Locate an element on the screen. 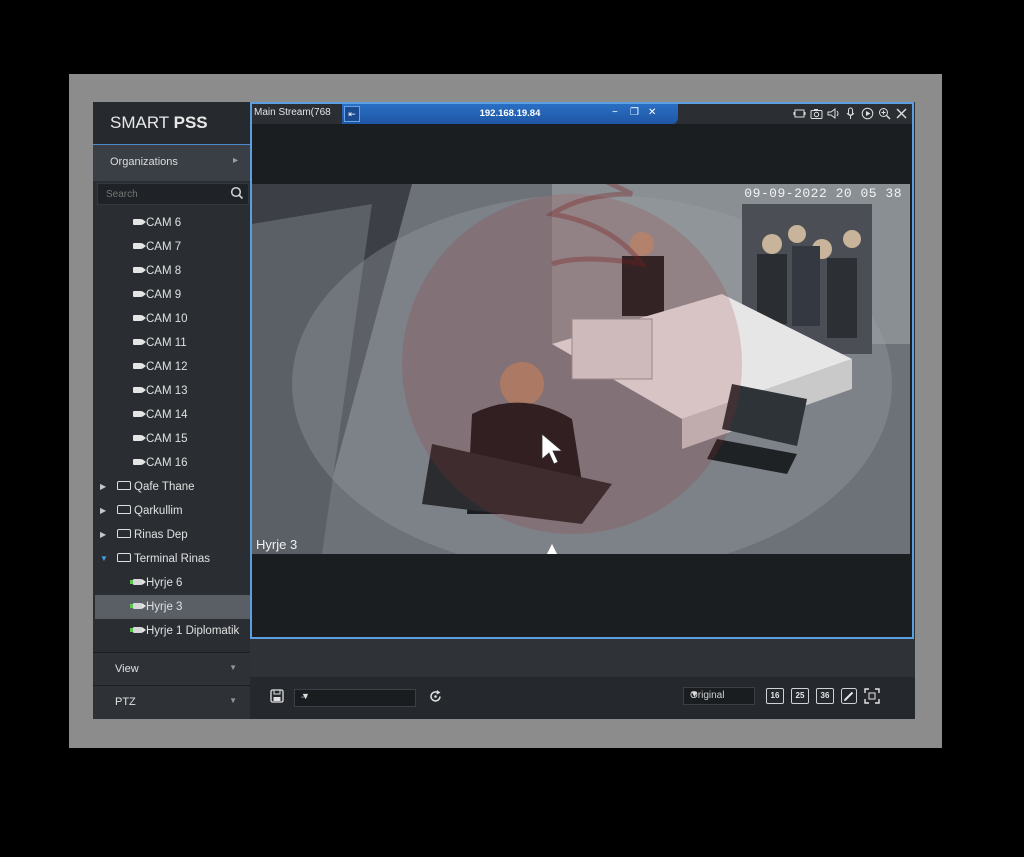  organizations-label: Organizations is located at coordinates (144, 162).